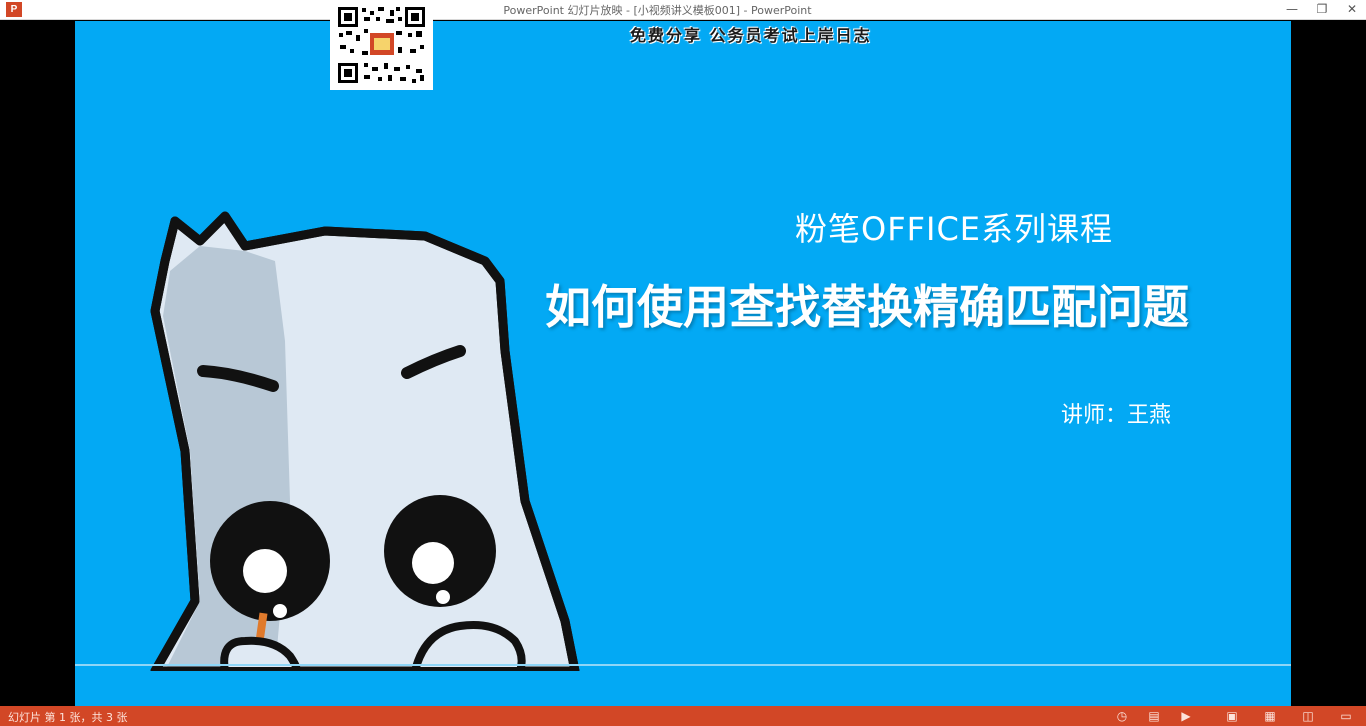 Image resolution: width=1366 pixels, height=726 pixels. Describe the element at coordinates (683, 716) in the screenshot. I see `status-bar: 幻灯片 第 1 张，共 3 张 ◷ ▤ ▶ ▣ ▦ ◫ ▭` at that location.